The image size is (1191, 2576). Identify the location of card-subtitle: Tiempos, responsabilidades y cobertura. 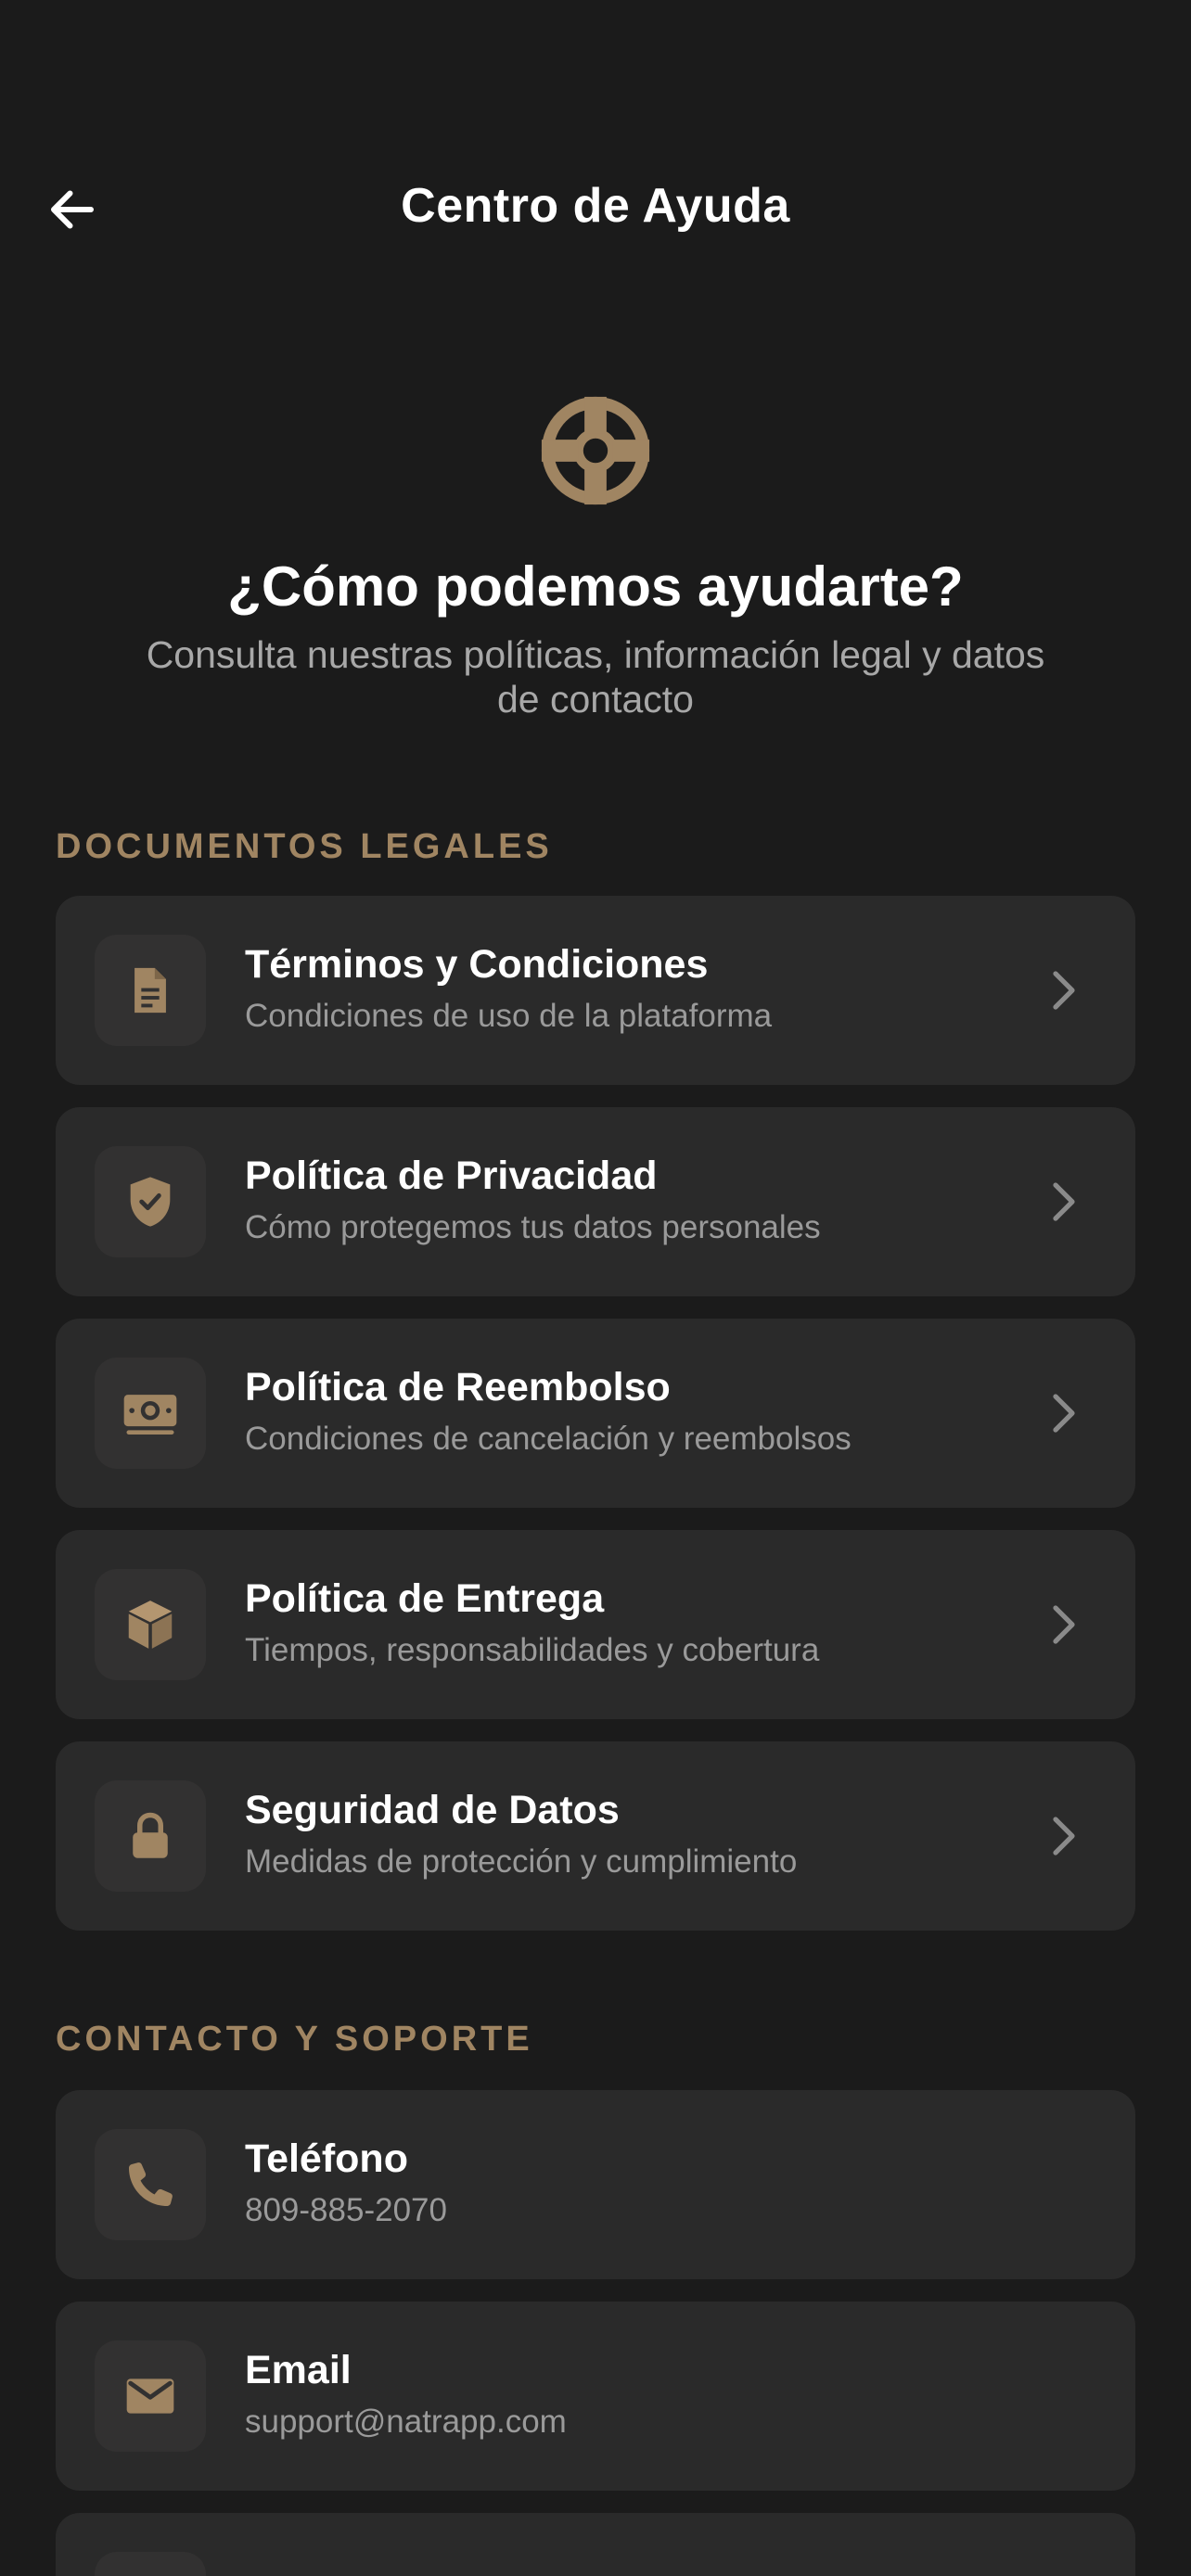
(532, 1650).